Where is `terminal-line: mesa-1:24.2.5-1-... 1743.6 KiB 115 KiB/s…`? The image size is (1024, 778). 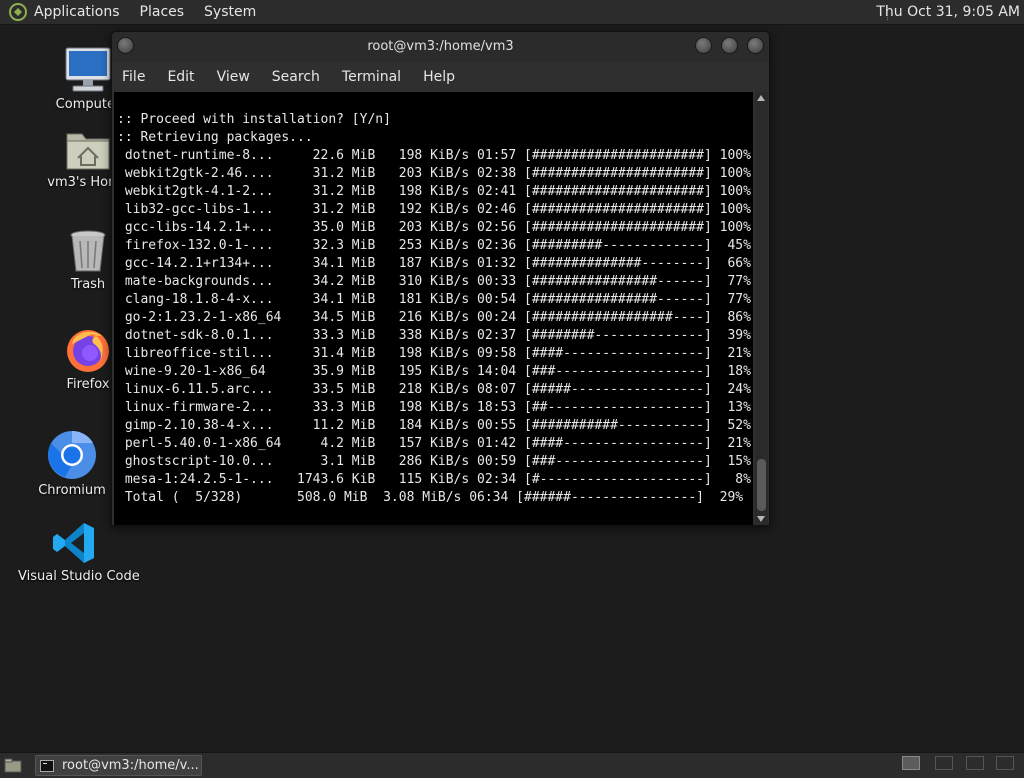 terminal-line: mesa-1:24.2.5-1-... 1743.6 KiB 115 KiB/s… is located at coordinates (434, 479).